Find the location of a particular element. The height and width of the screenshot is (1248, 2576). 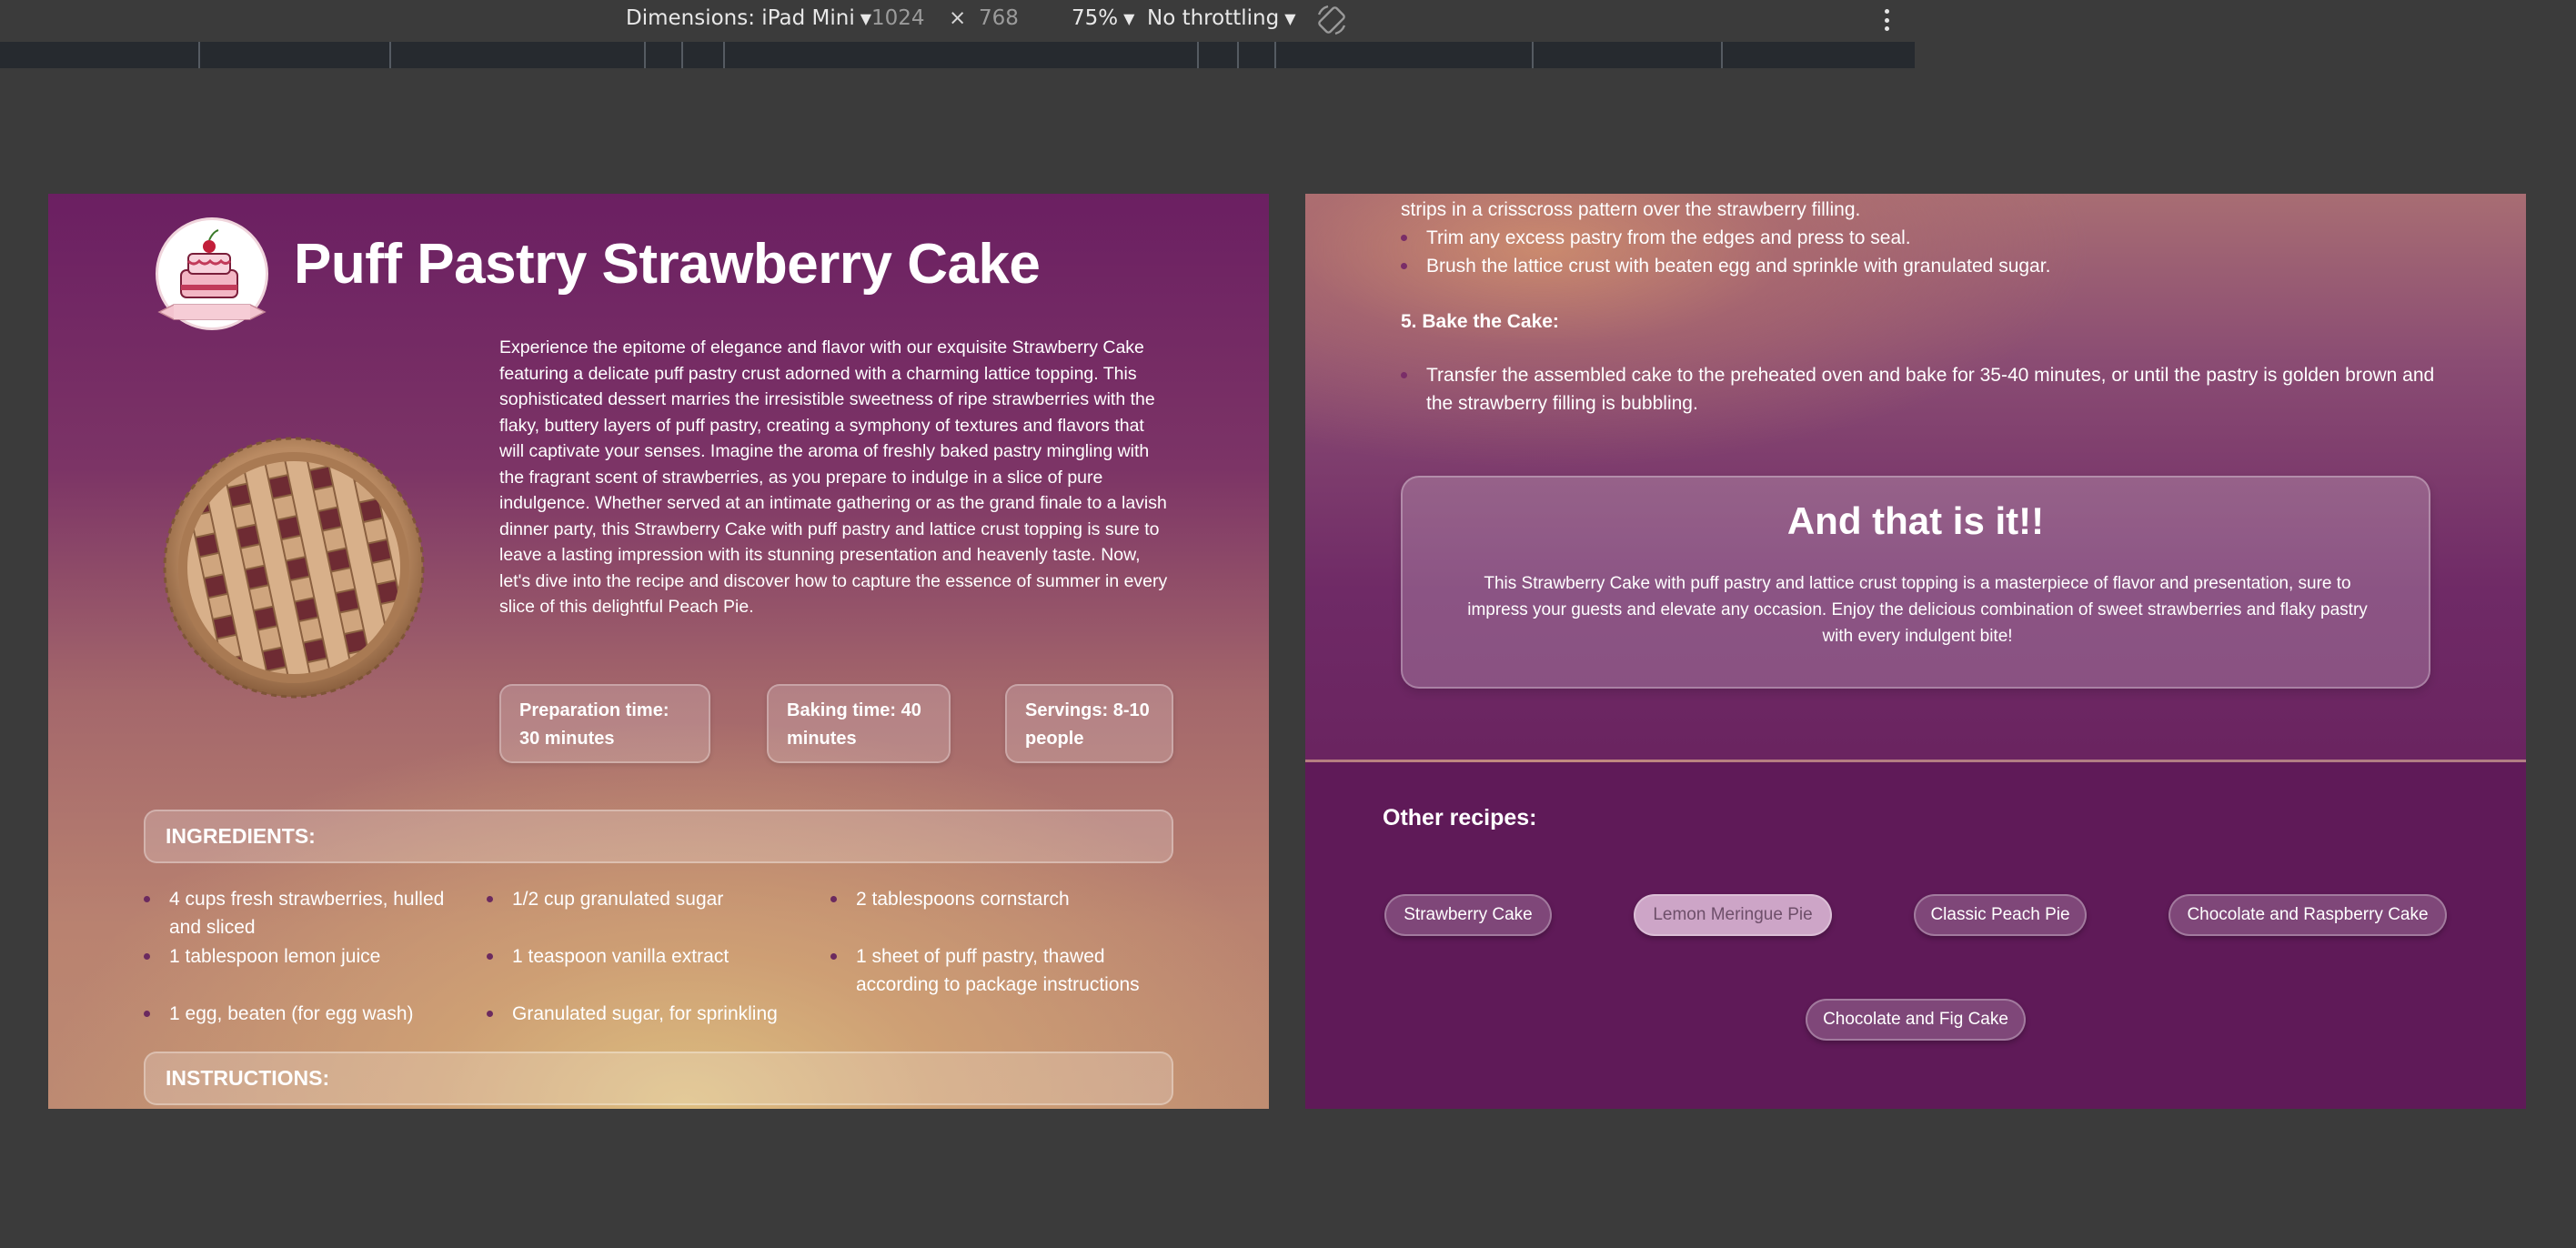

baking-time-card: Baking time: 40 minutes is located at coordinates (859, 723).